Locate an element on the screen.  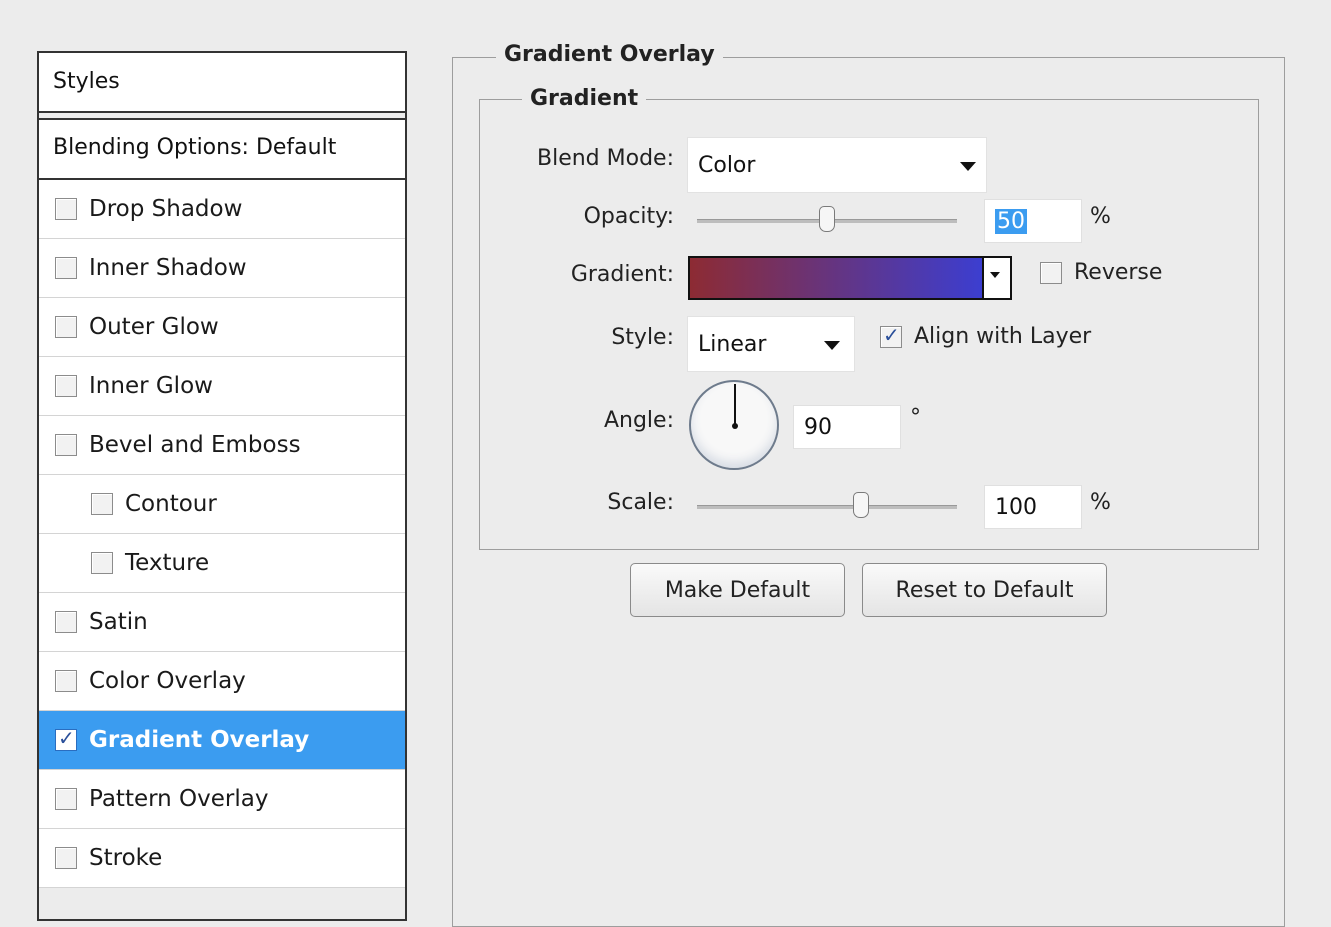
gradient-picker-dropdown is located at coordinates (997, 278).